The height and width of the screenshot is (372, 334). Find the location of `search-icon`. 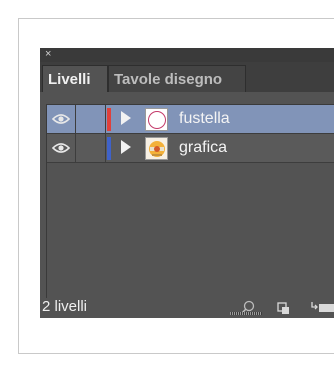

search-icon is located at coordinates (248, 307).